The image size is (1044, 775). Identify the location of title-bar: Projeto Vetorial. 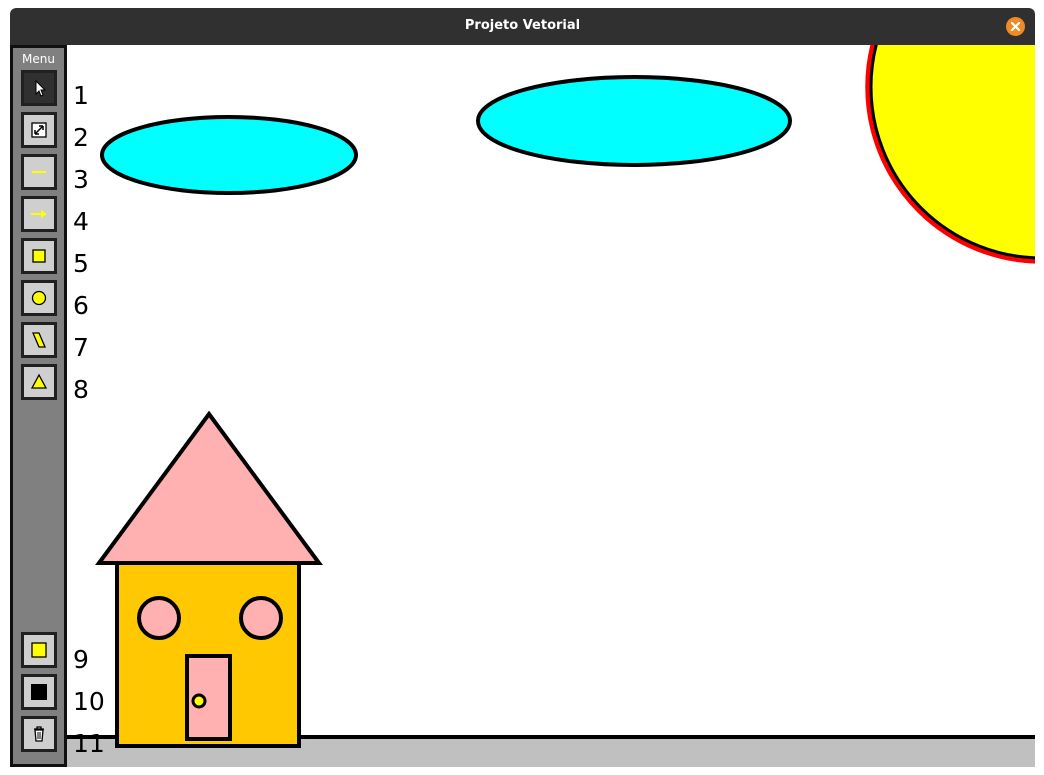
(522, 26).